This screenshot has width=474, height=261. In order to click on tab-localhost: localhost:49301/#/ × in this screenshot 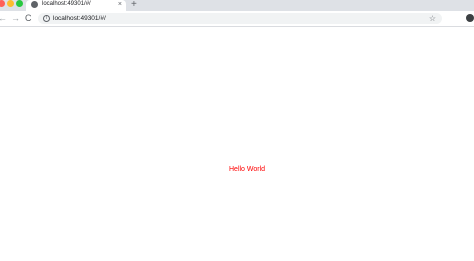, I will do `click(76, 5)`.